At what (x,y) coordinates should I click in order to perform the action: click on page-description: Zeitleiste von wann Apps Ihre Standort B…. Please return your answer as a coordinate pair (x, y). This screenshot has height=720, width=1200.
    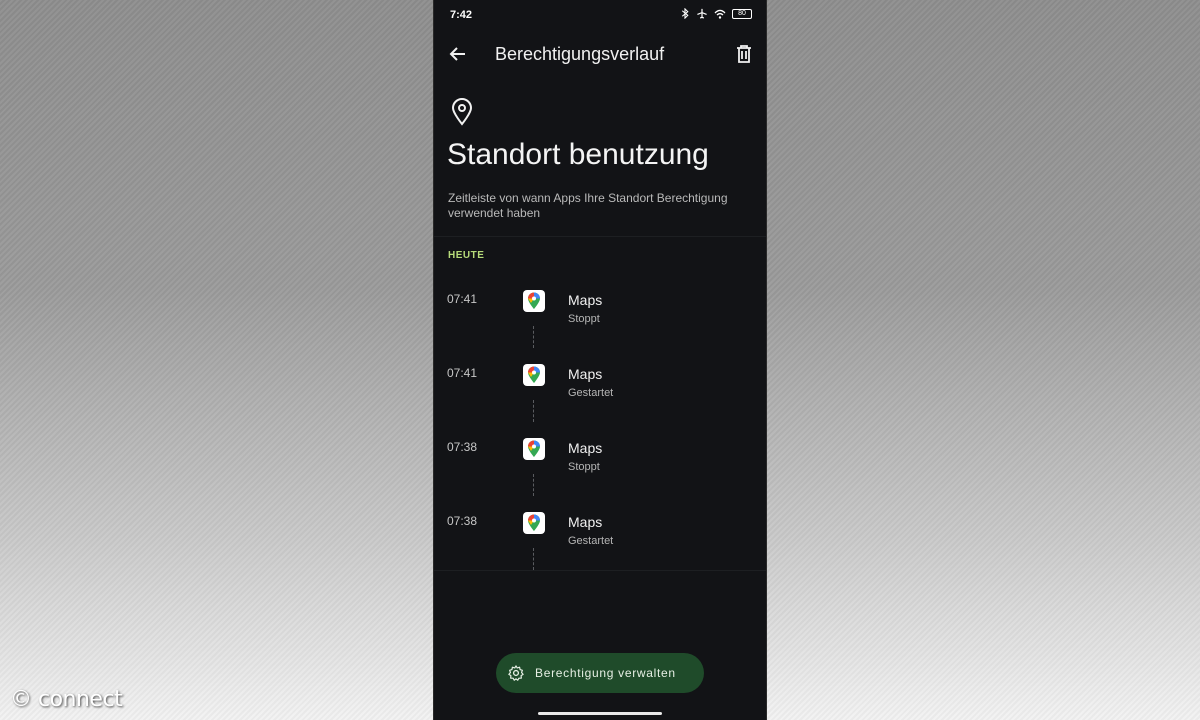
    Looking at the image, I should click on (588, 205).